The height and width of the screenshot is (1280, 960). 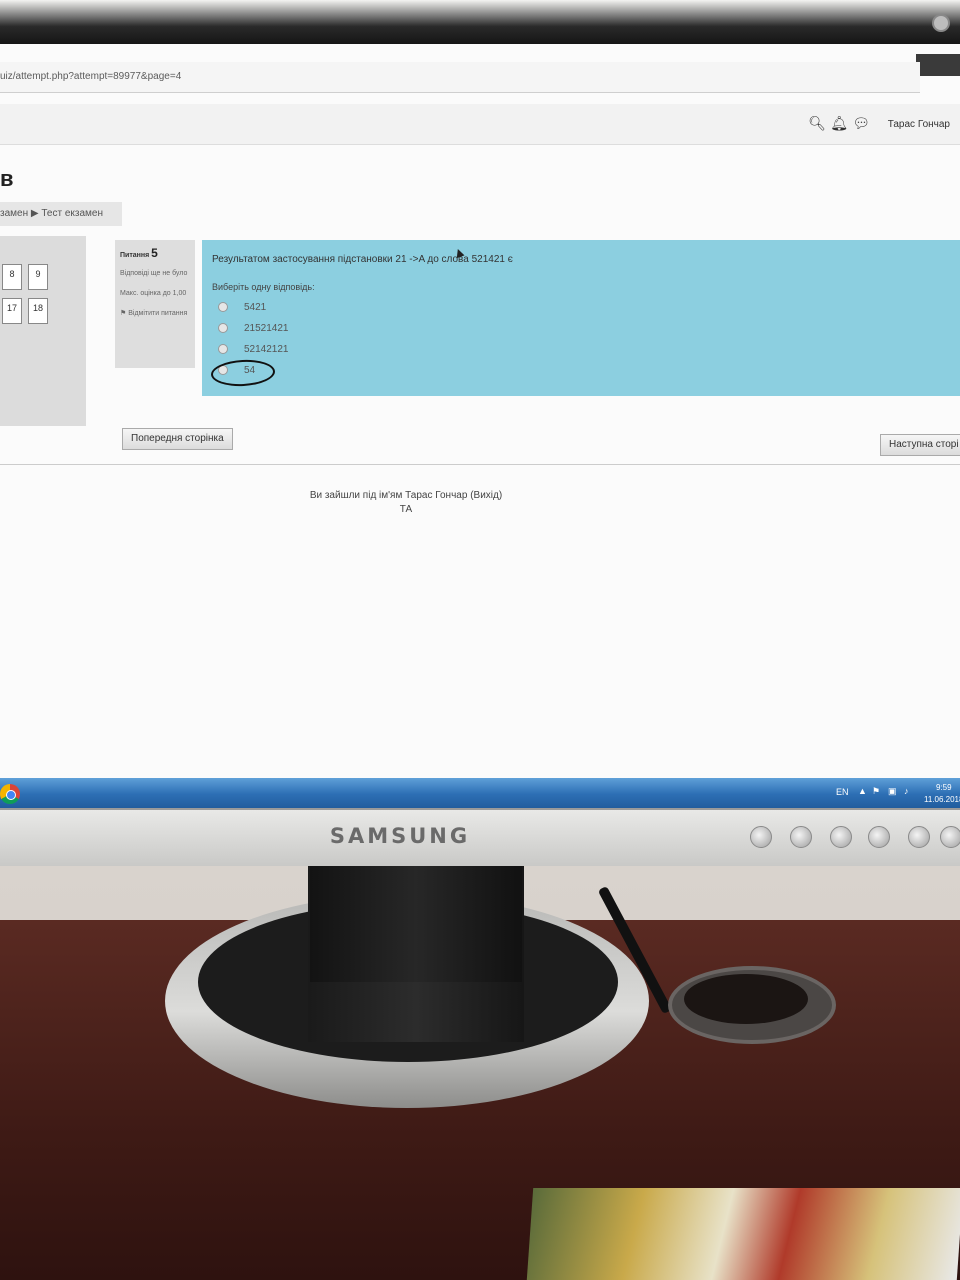 What do you see at coordinates (480, 464) in the screenshot?
I see `footer-divider` at bounding box center [480, 464].